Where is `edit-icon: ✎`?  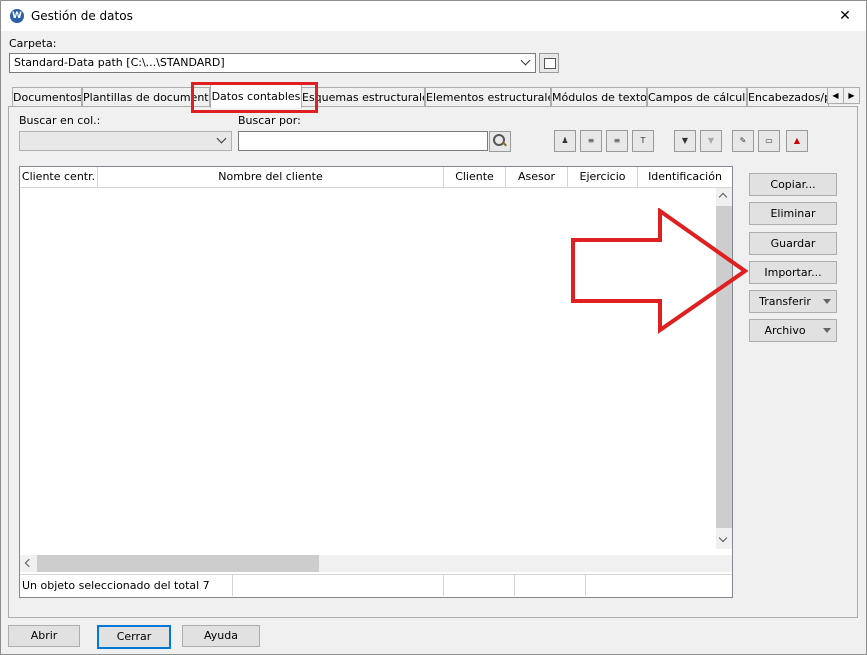
edit-icon: ✎ is located at coordinates (743, 141).